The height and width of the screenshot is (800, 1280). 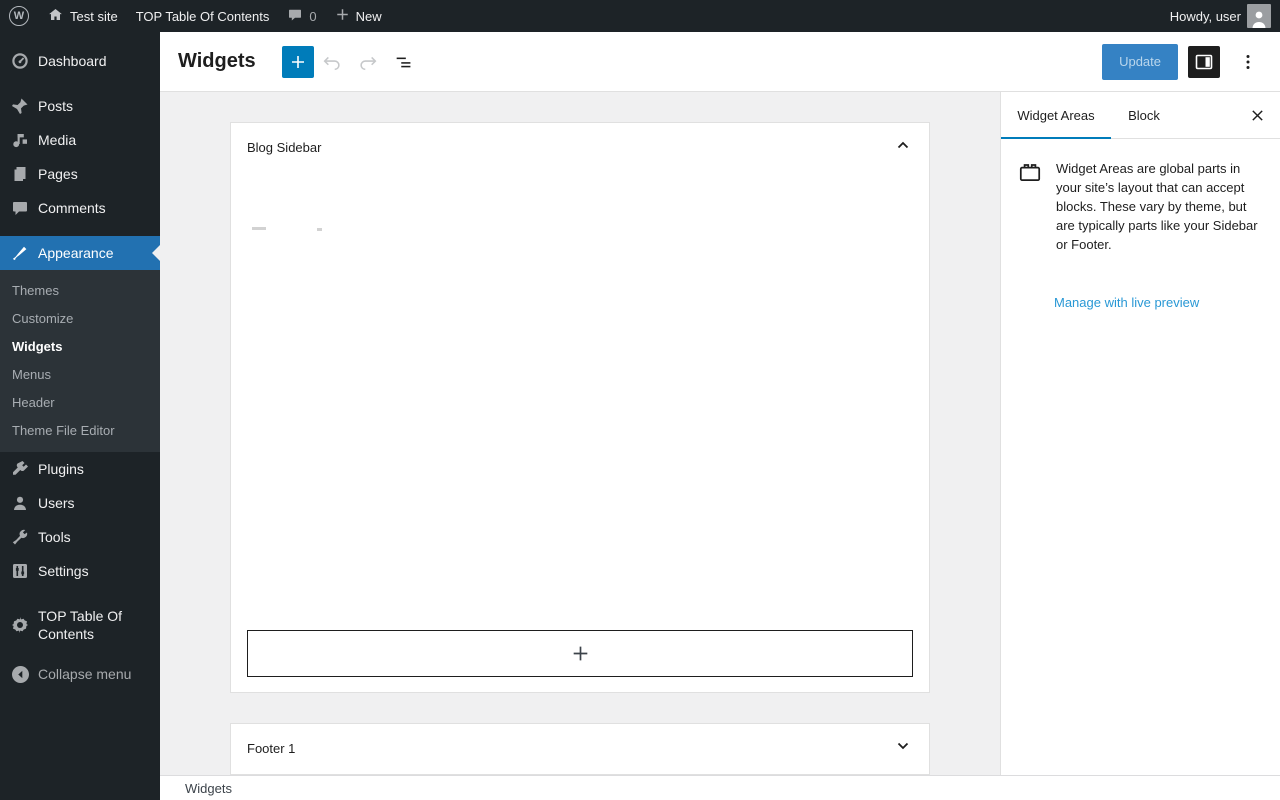 I want to click on header-right-toolbar: Update, so click(x=1184, y=61).